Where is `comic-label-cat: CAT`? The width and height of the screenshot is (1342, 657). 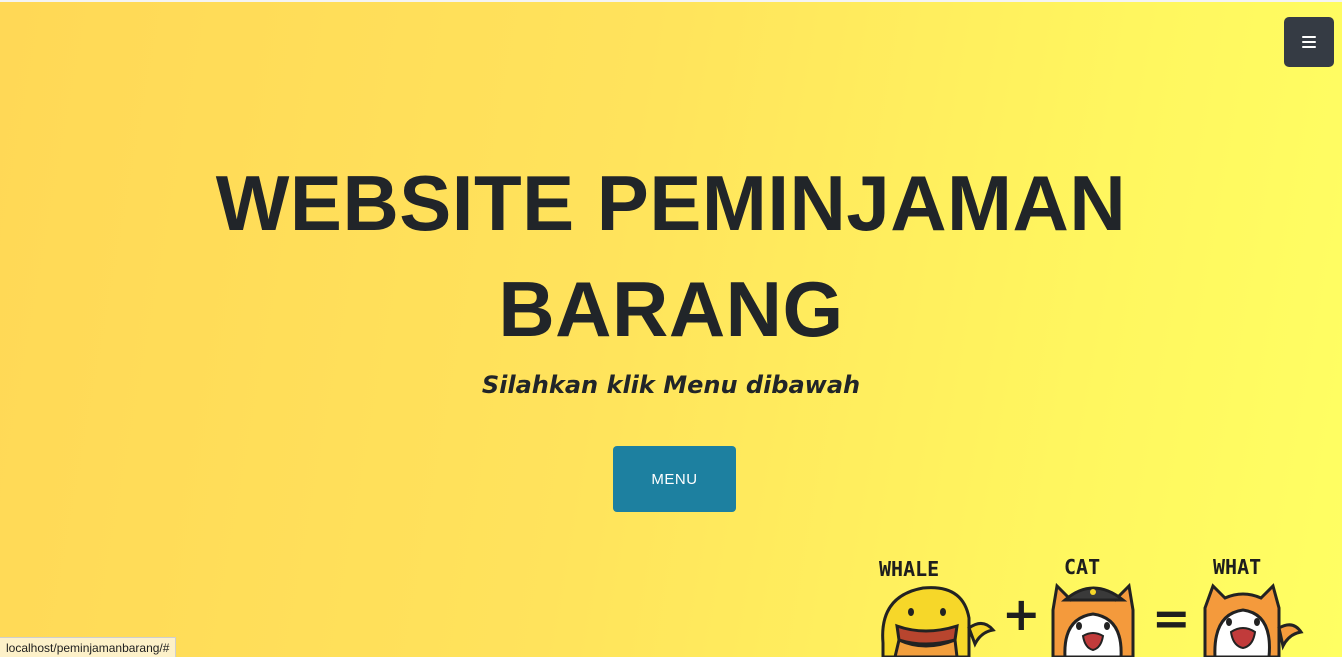
comic-label-cat: CAT is located at coordinates (1082, 567).